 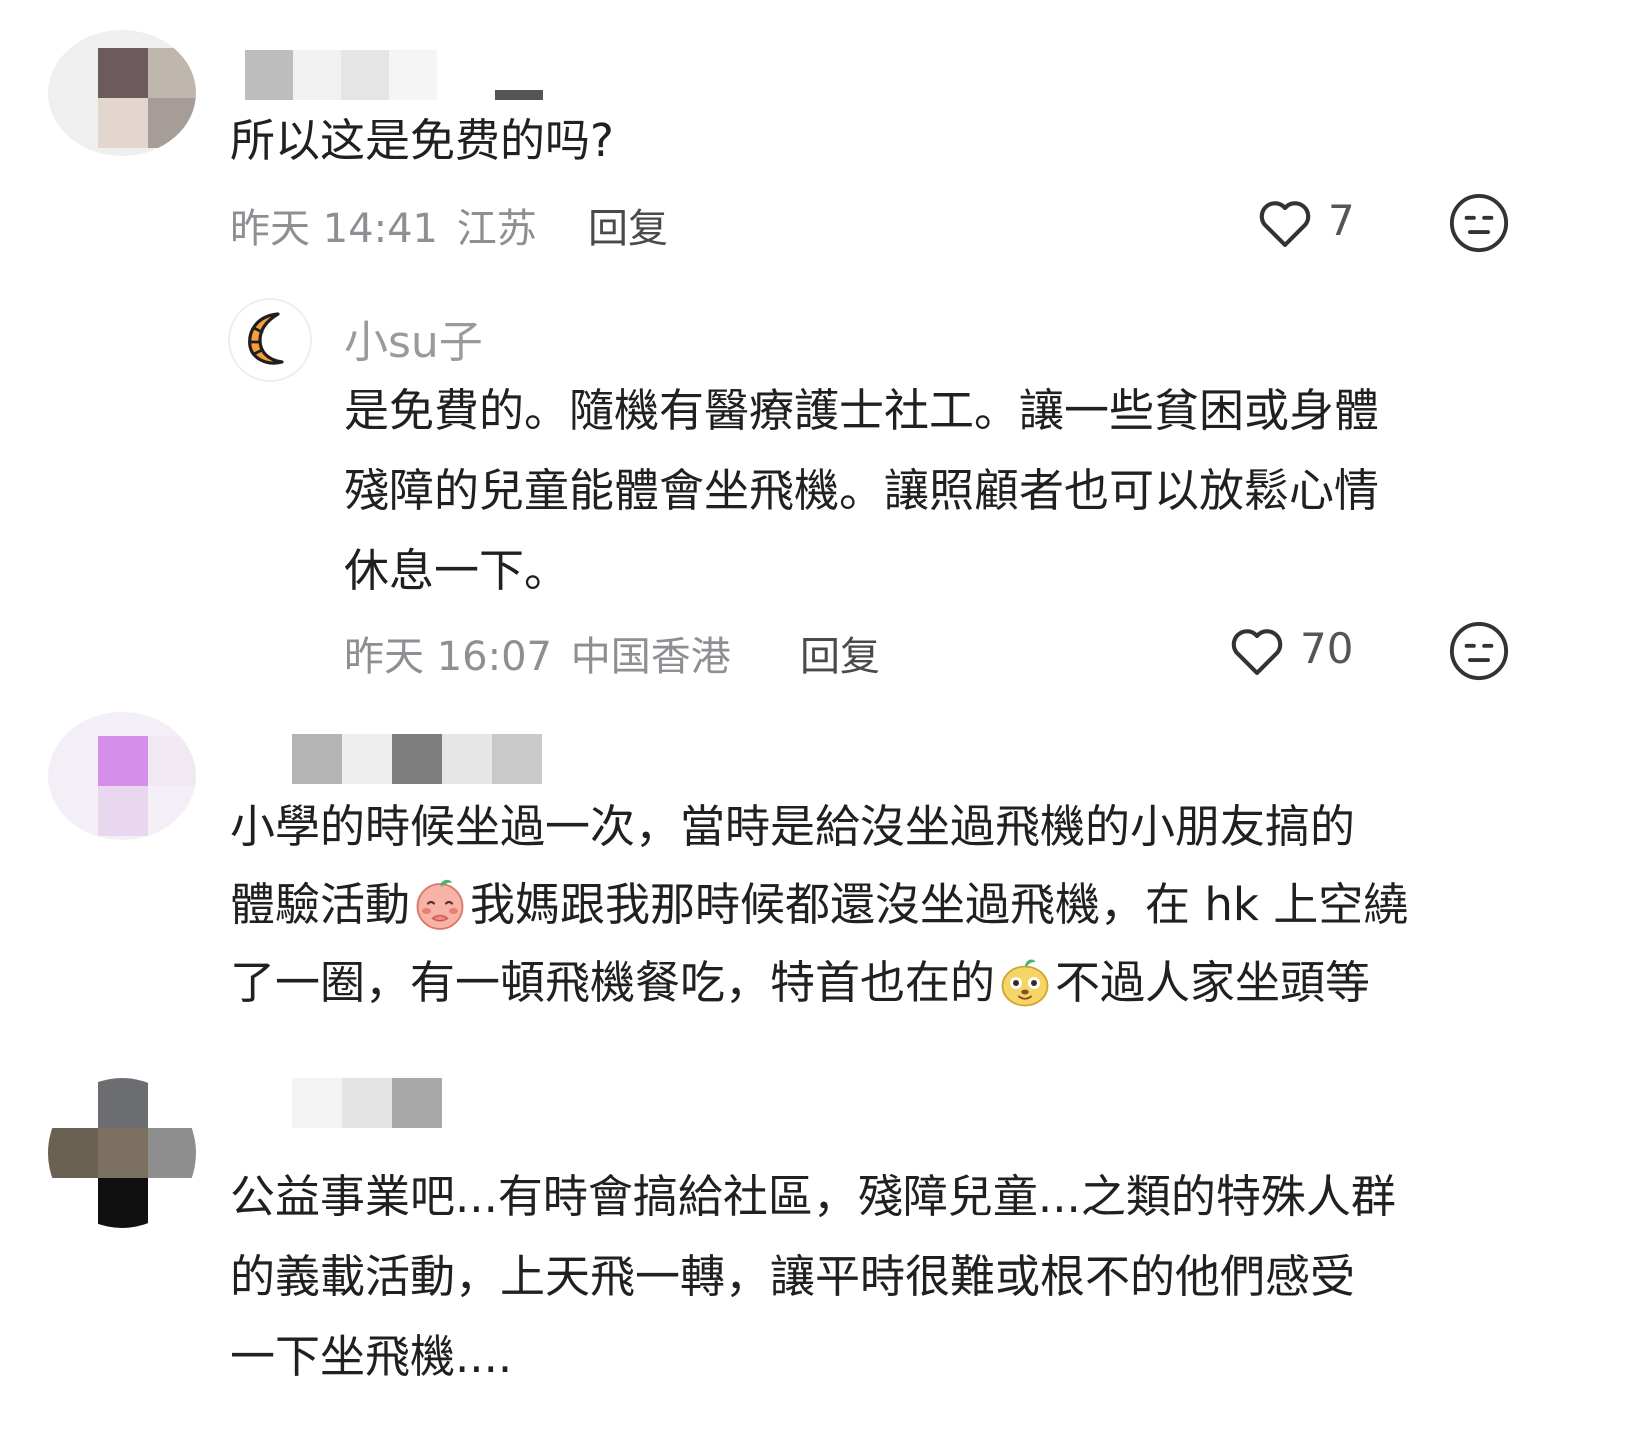 What do you see at coordinates (440, 904) in the screenshot?
I see `shy-peach-emoji` at bounding box center [440, 904].